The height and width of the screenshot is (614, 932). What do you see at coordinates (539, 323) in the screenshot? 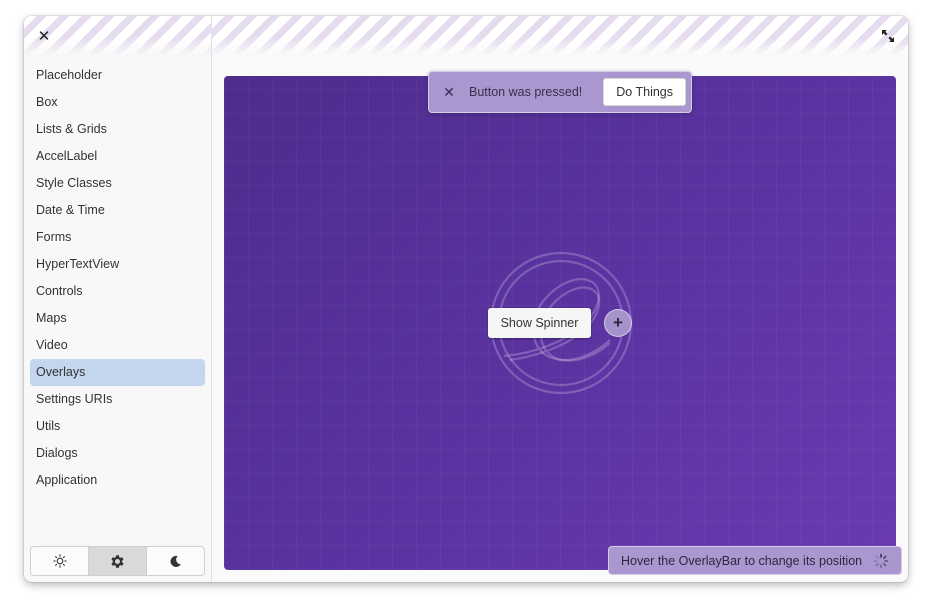
I see `show-spinner-button: Show Spinner` at bounding box center [539, 323].